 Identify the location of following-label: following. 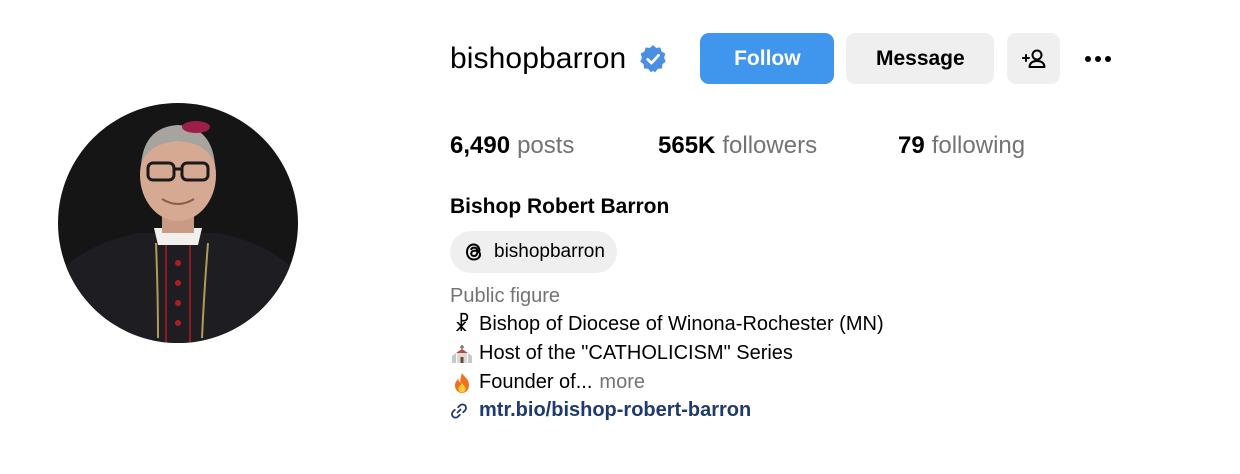
(978, 145).